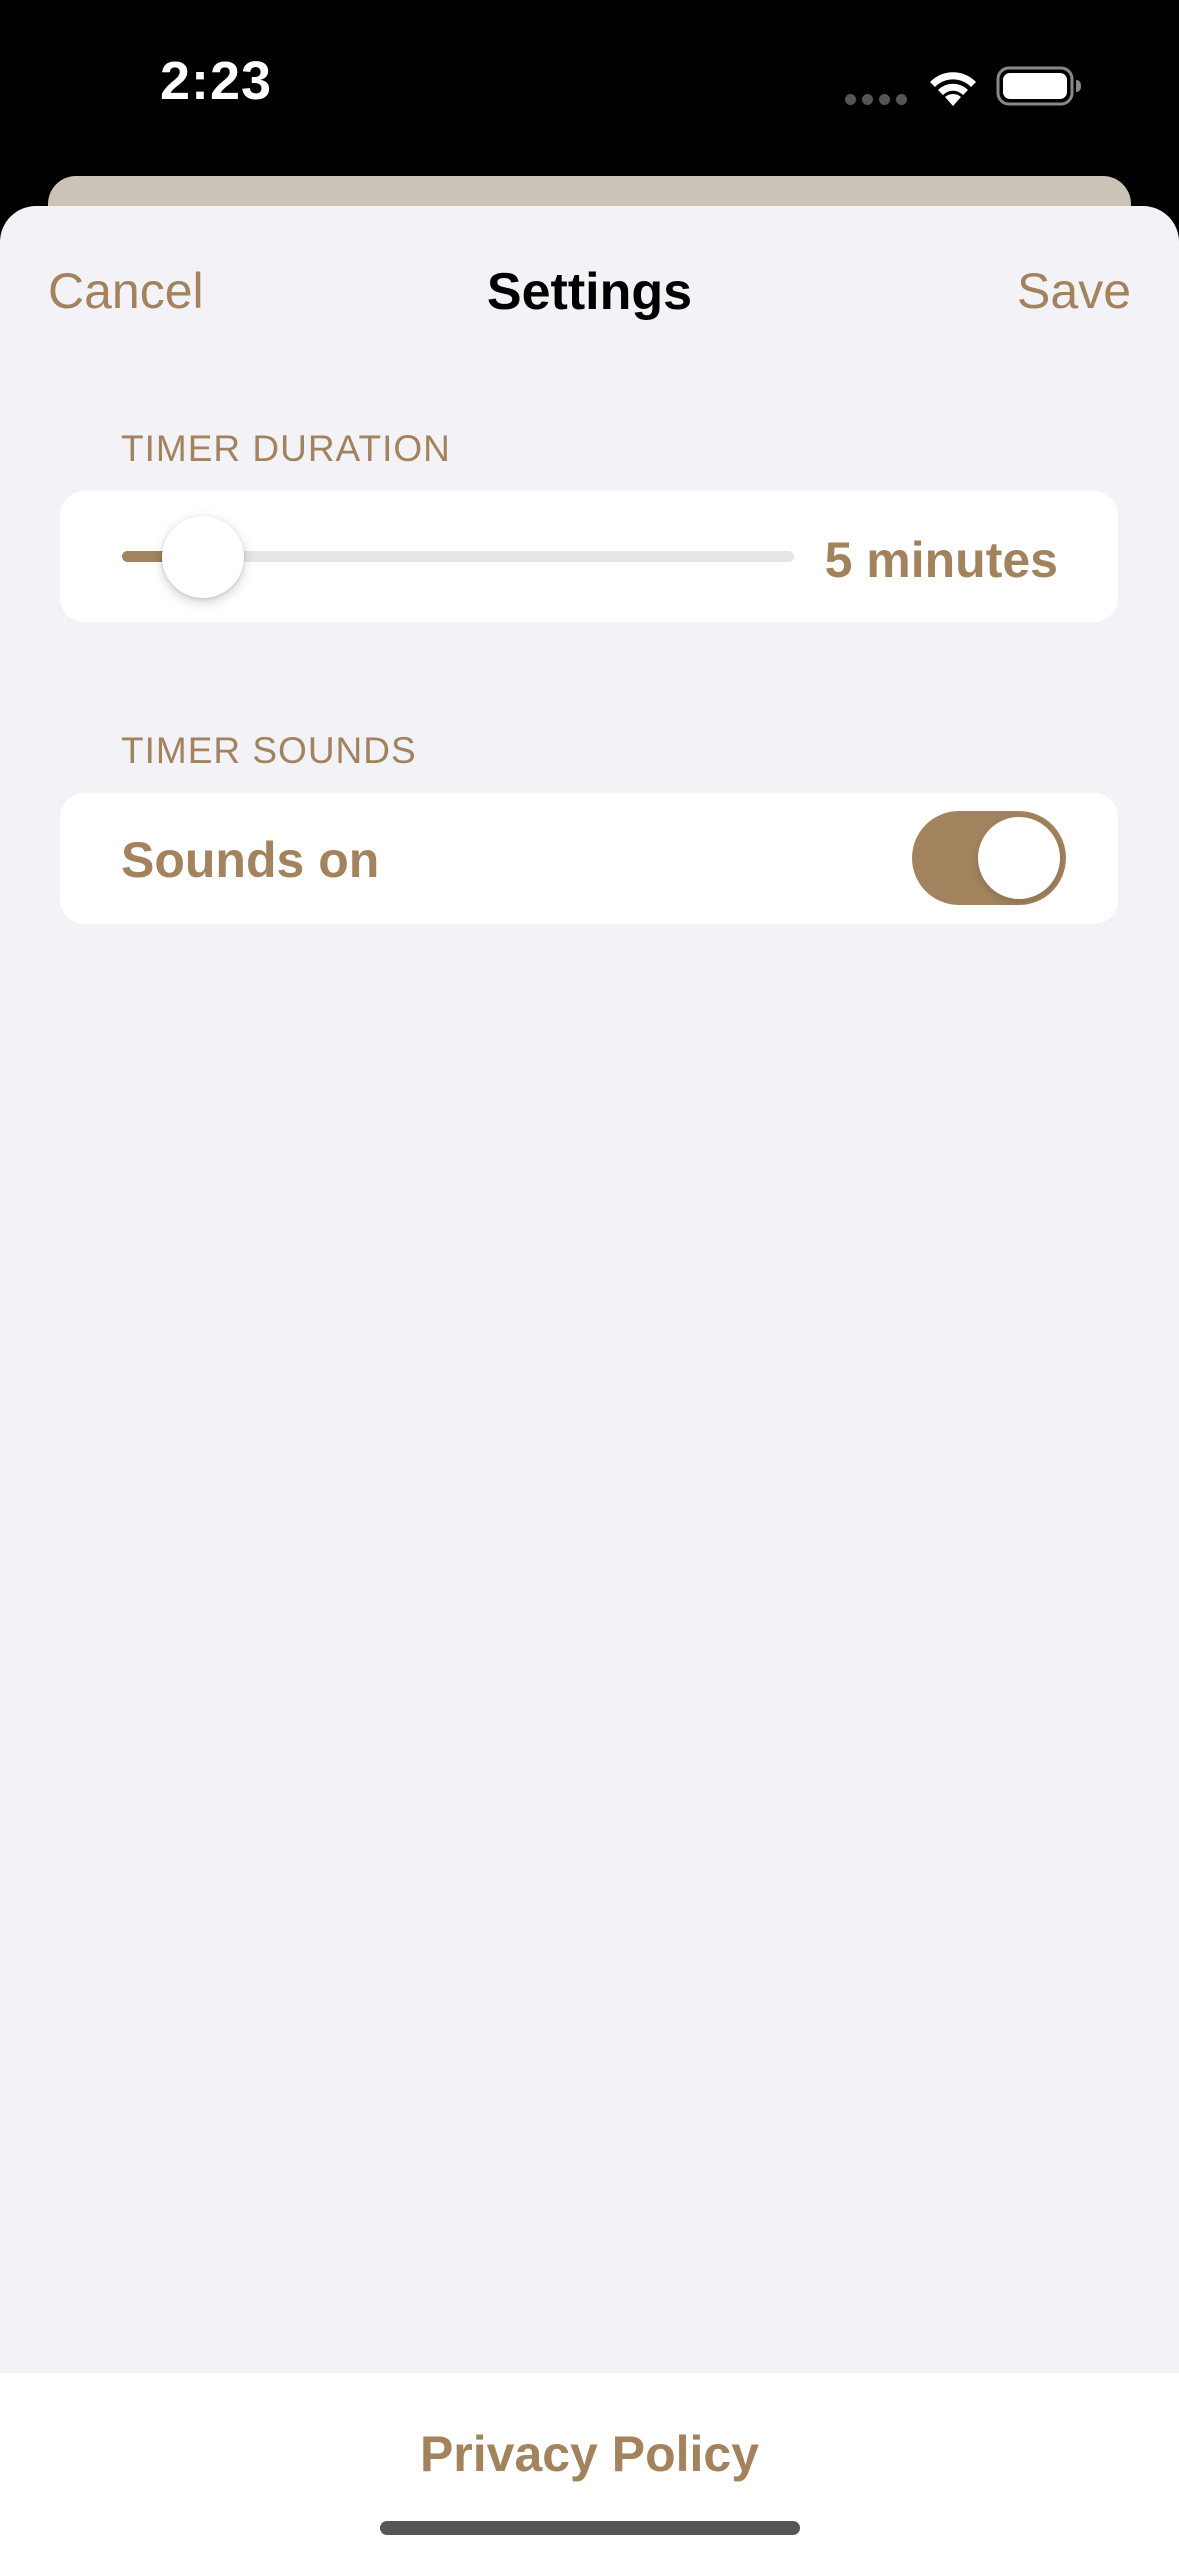  What do you see at coordinates (286, 448) in the screenshot?
I see `timer-duration-header: TIMER DURATION` at bounding box center [286, 448].